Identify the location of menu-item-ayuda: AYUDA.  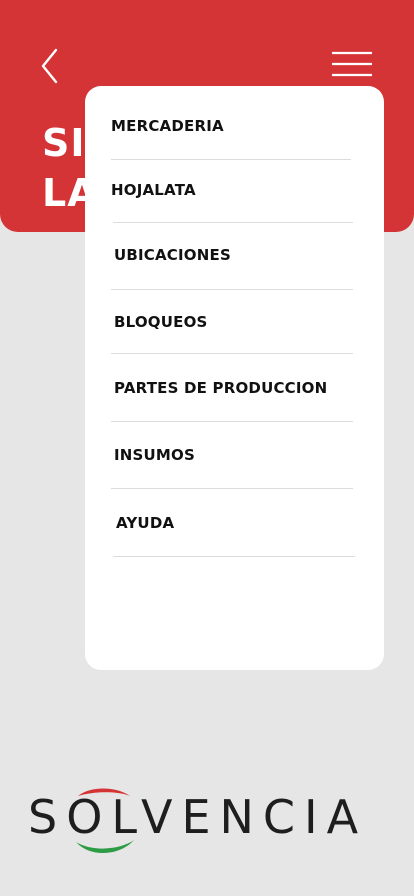
(236, 523).